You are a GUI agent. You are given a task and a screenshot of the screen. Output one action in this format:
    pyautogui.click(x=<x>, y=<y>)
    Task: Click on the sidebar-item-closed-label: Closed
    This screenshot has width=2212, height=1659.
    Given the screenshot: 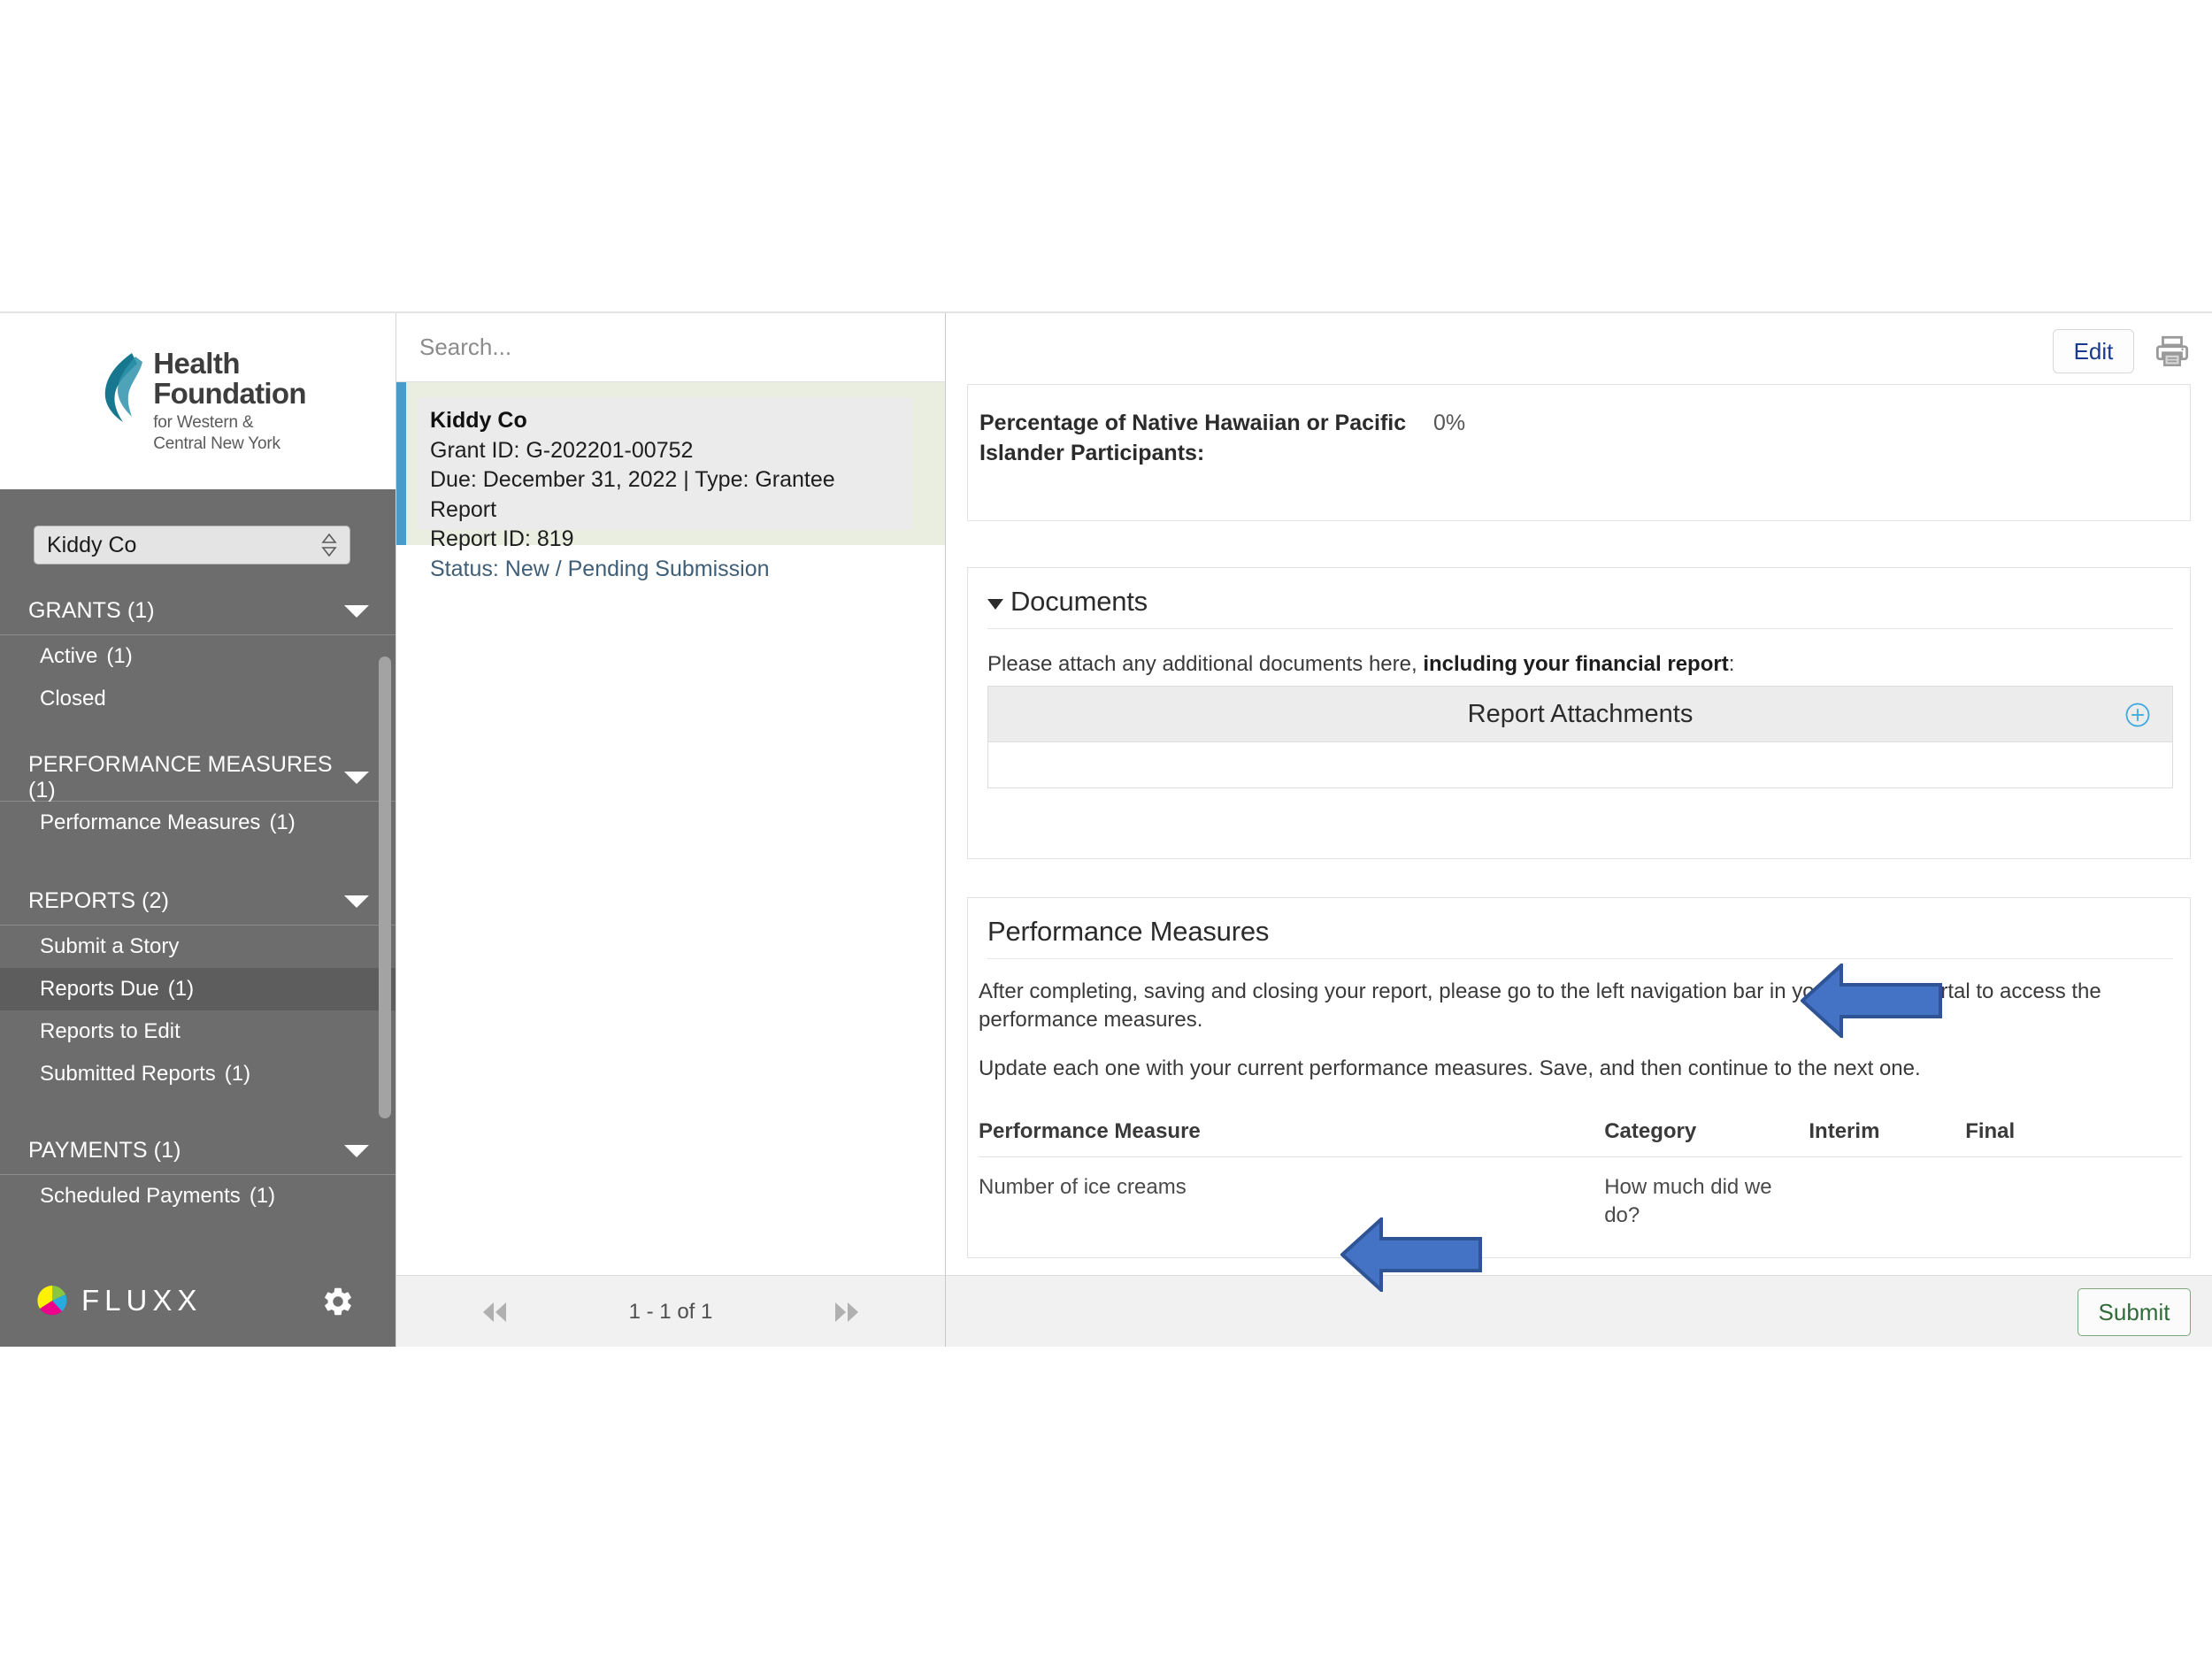 What is the action you would take?
    pyautogui.click(x=73, y=699)
    